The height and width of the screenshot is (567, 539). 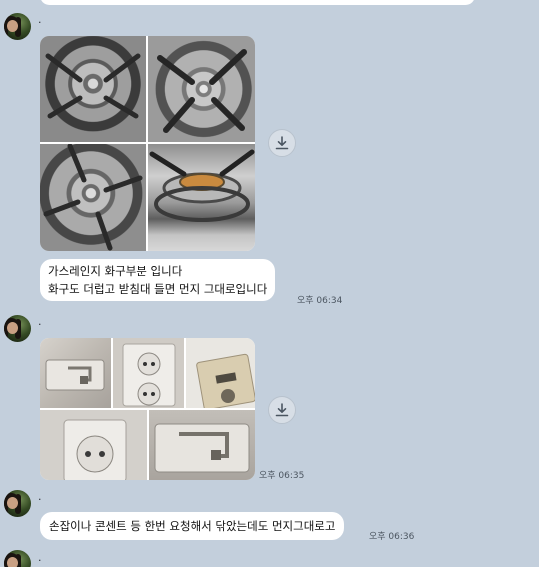 What do you see at coordinates (202, 445) in the screenshot?
I see `door-handle-closeup-photo` at bounding box center [202, 445].